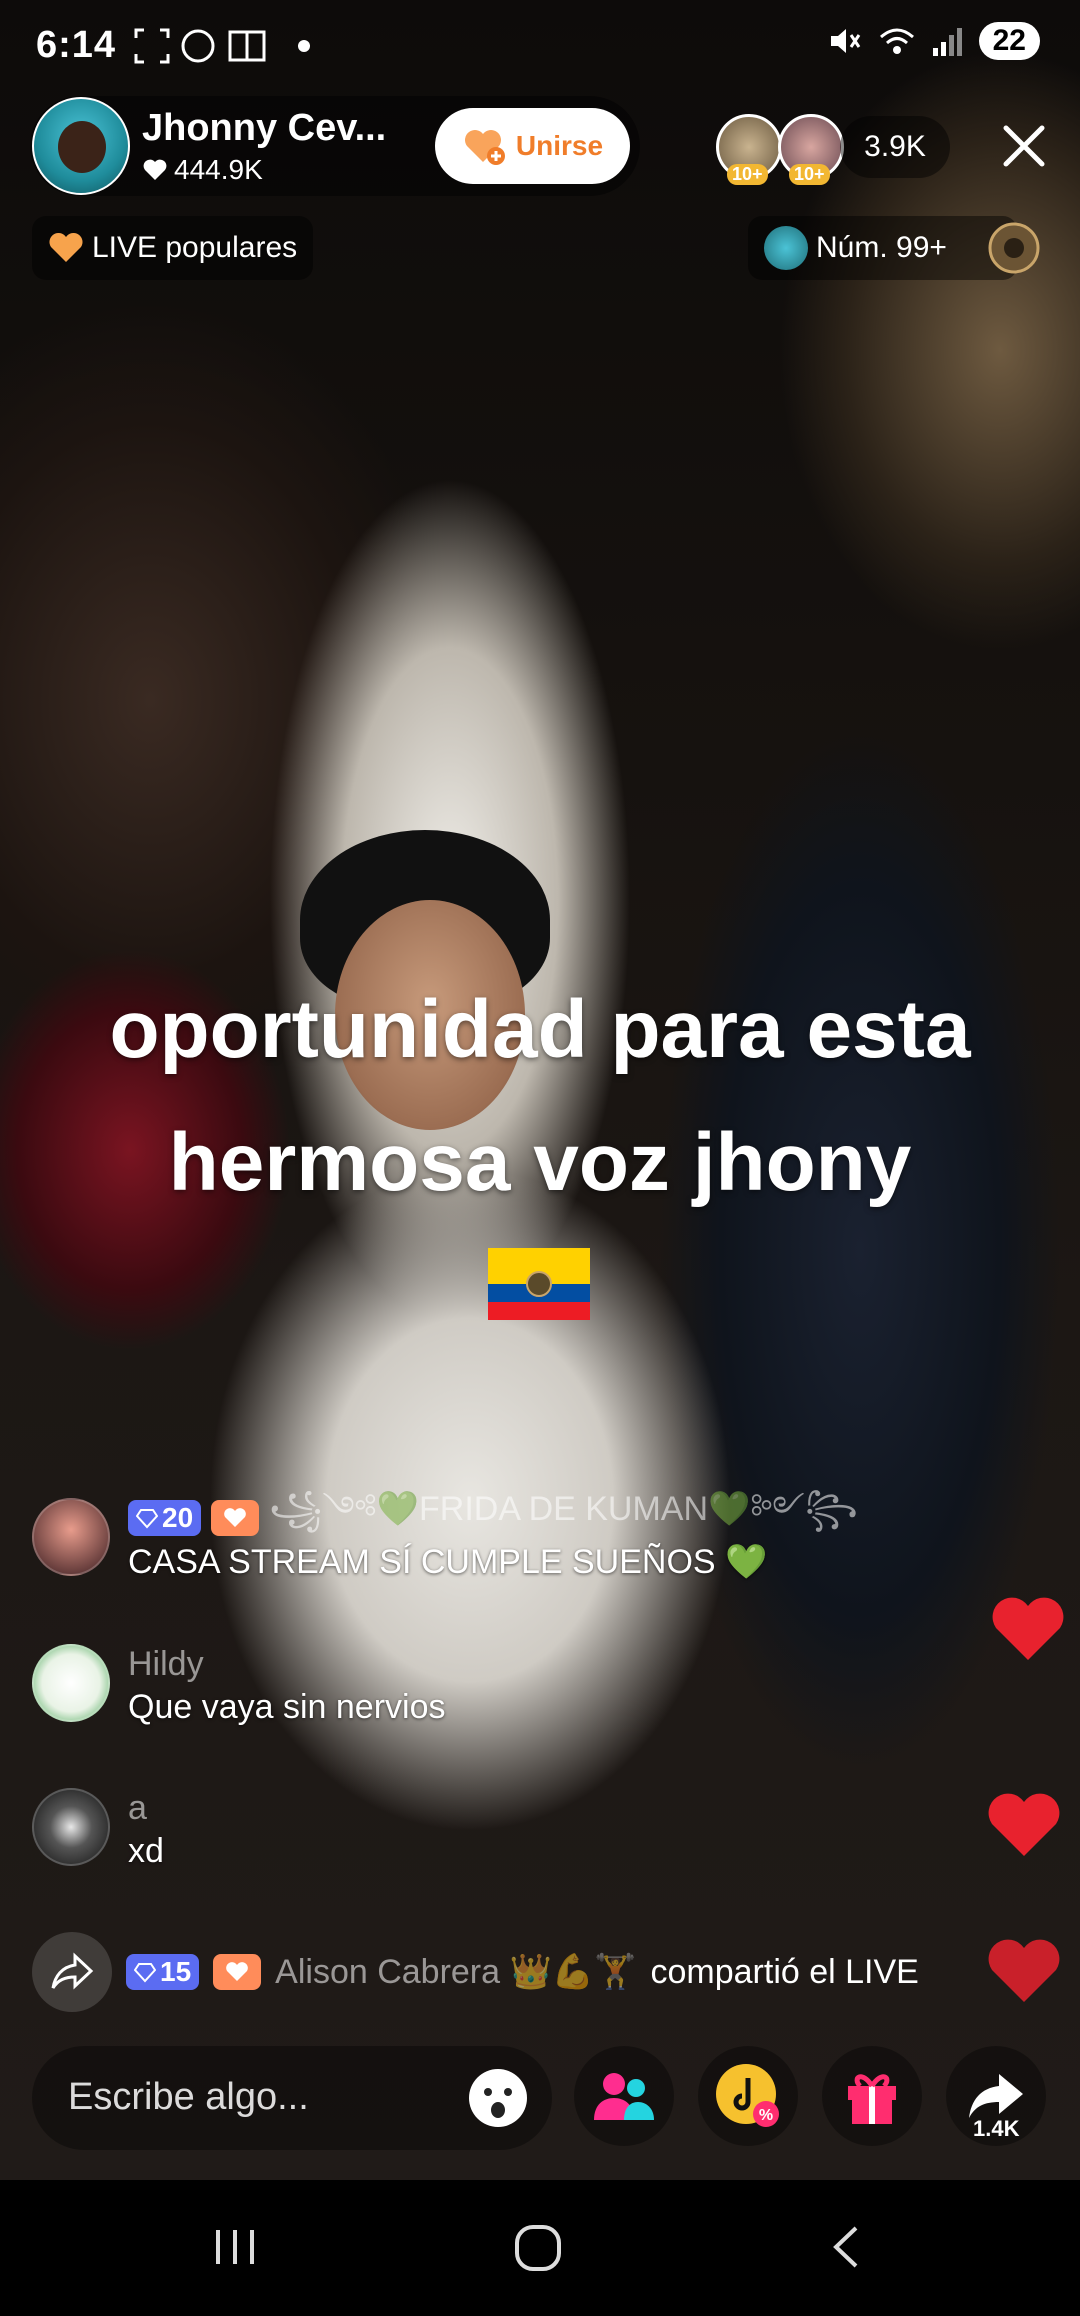 This screenshot has height=2316, width=1080. Describe the element at coordinates (222, 46) in the screenshot. I see `notif-icons-svg` at that location.